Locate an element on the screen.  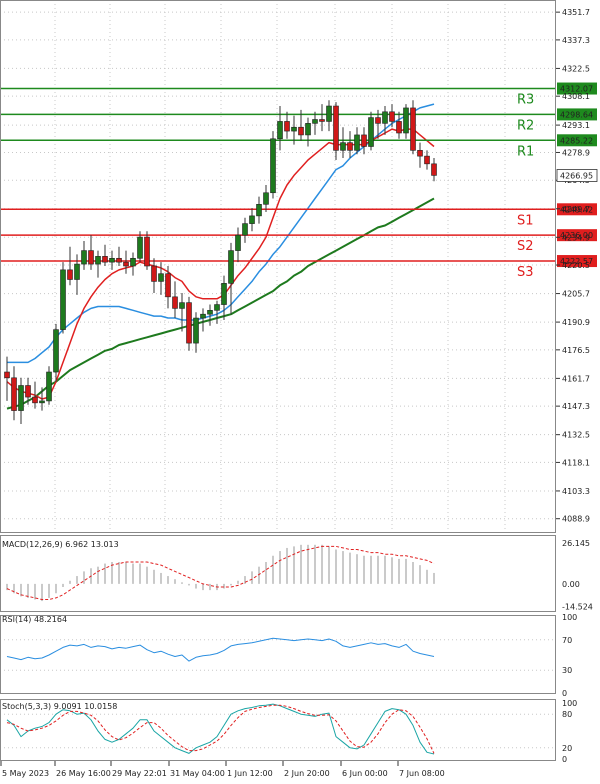
rsi-line is located at coordinates (220, 649).